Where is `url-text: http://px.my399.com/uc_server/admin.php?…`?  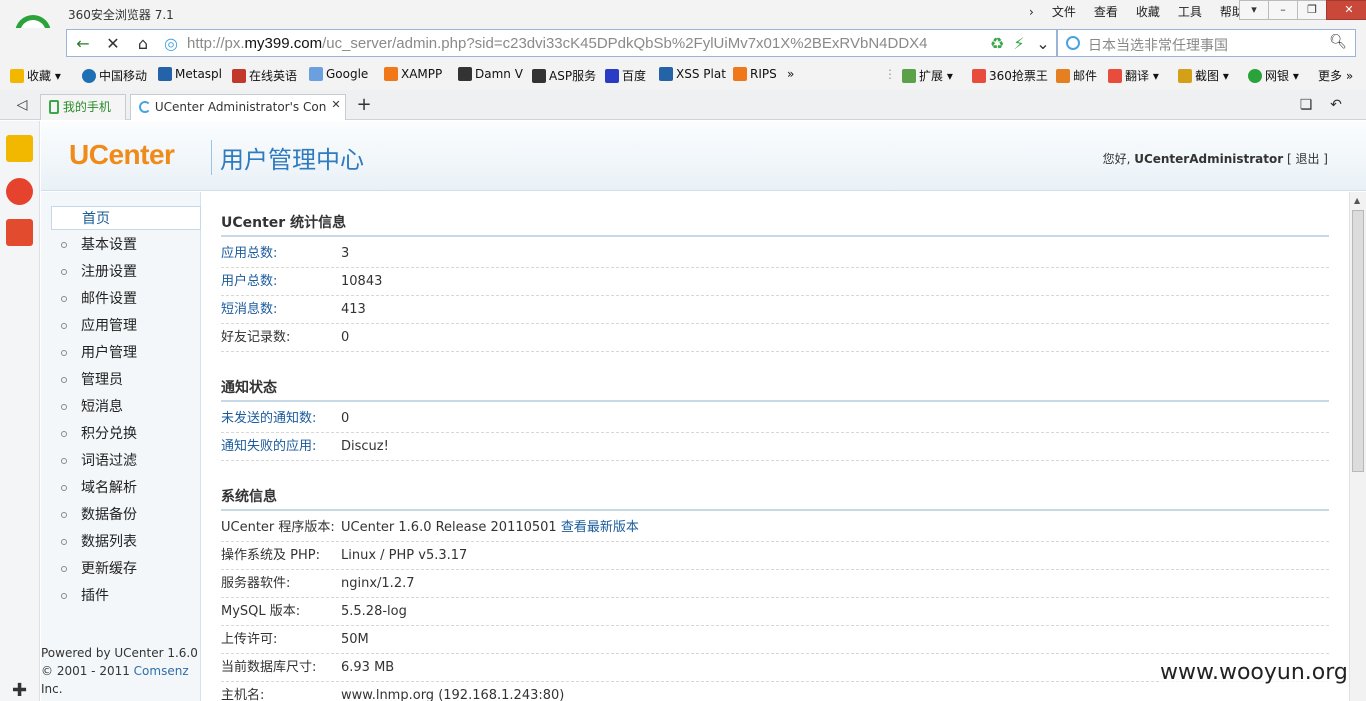
url-text: http://px.my399.com/uc_server/admin.php?… is located at coordinates (557, 43).